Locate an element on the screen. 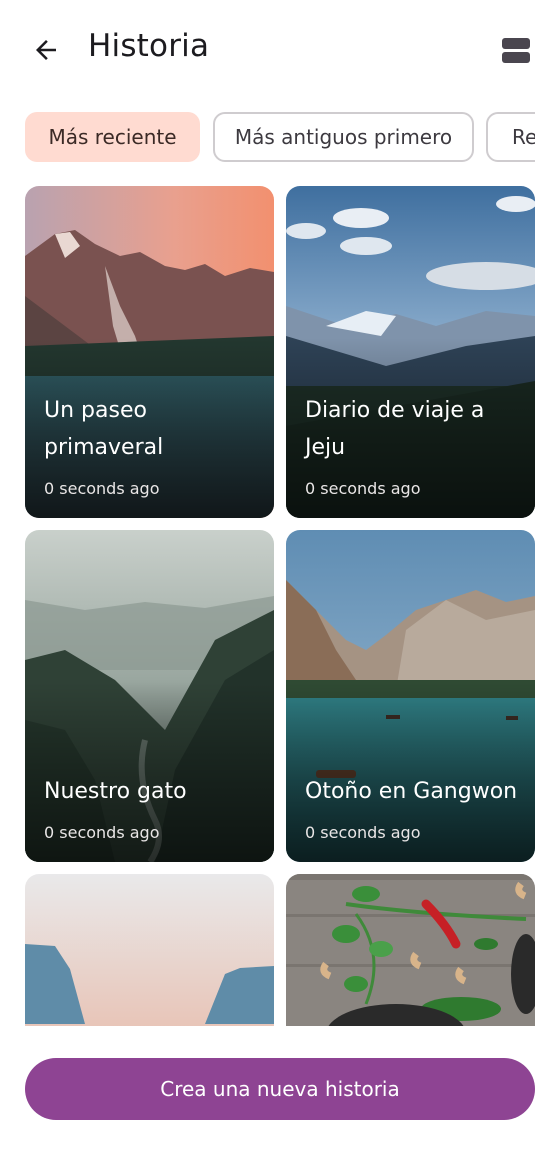  story-title: Un paseo primaveral is located at coordinates (104, 429).